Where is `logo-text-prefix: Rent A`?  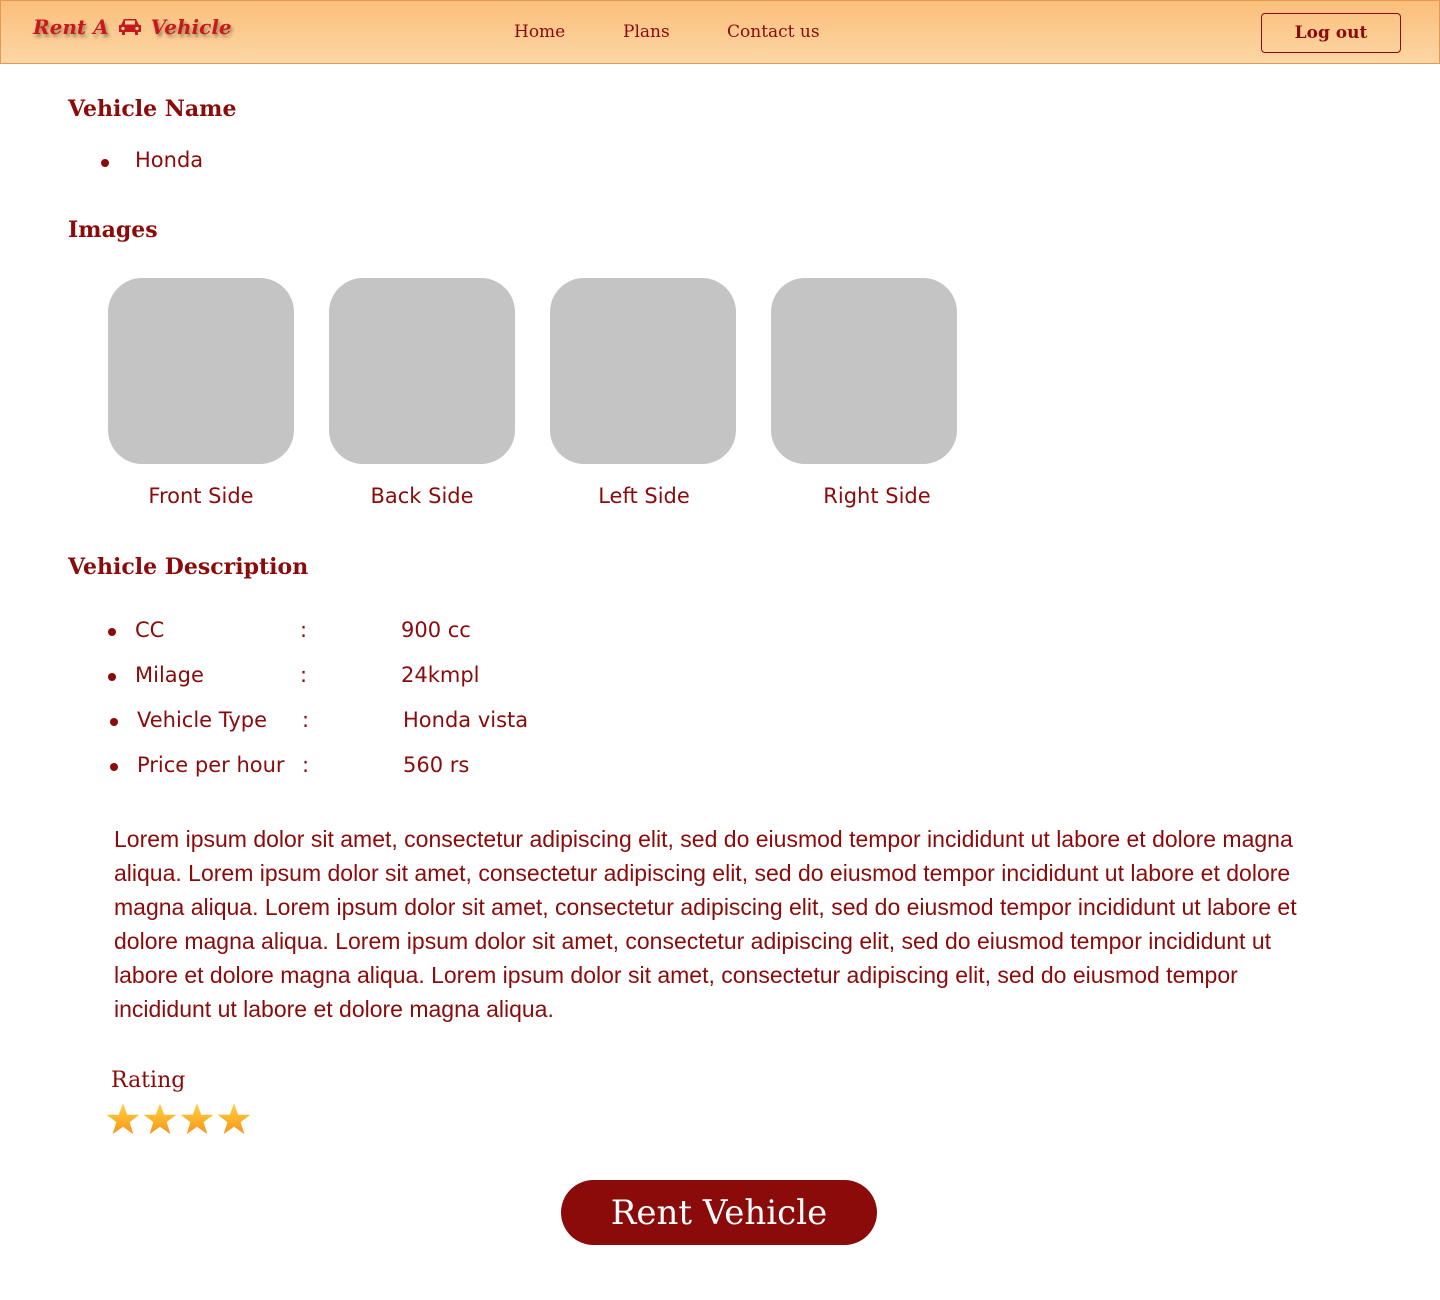 logo-text-prefix: Rent A is located at coordinates (71, 27).